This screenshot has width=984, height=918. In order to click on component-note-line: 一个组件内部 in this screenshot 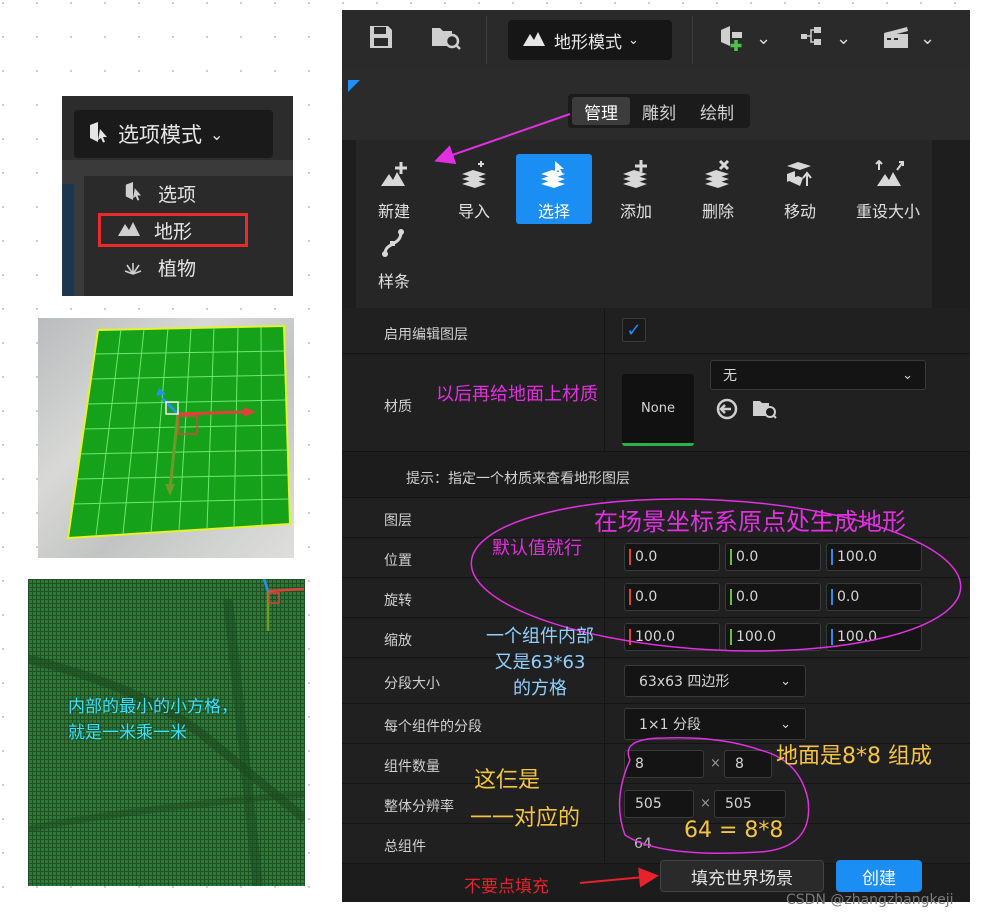, I will do `click(540, 636)`.